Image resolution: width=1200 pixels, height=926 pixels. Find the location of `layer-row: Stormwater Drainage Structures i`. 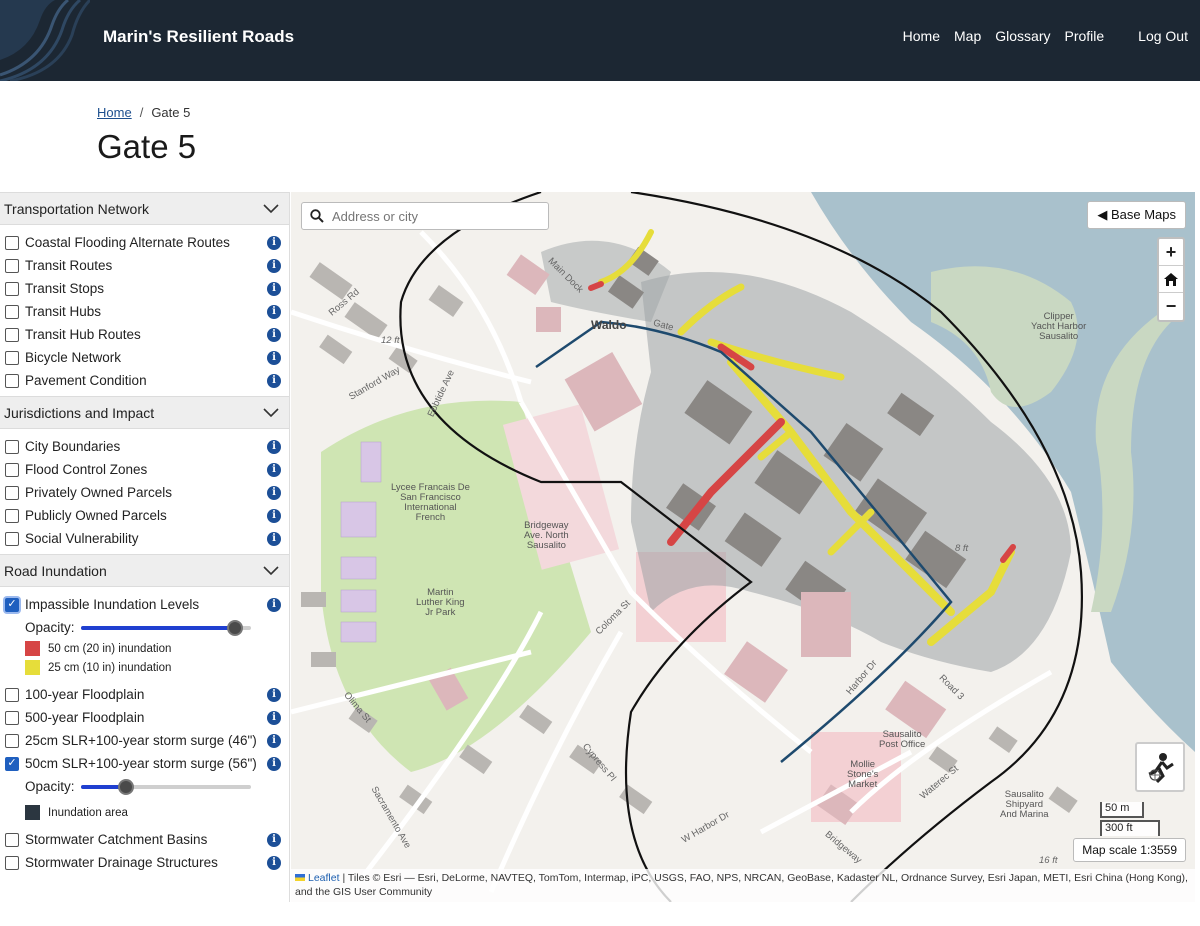

layer-row: Stormwater Drainage Structures i is located at coordinates (144, 862).